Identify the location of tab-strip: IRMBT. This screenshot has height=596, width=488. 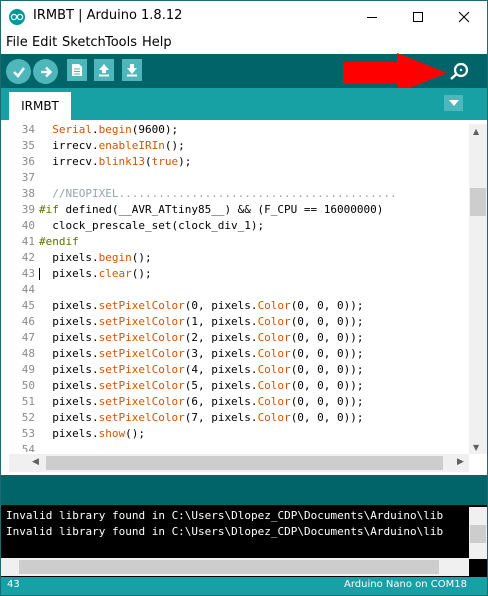
(244, 104).